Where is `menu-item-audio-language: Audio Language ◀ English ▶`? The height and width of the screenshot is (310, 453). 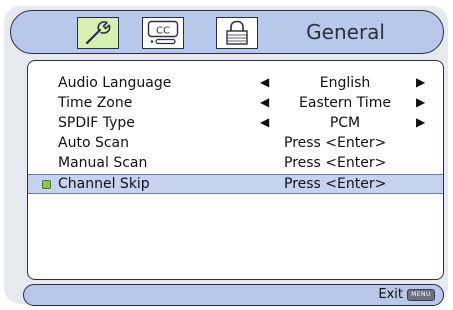
menu-item-audio-language: Audio Language ◀ English ▶ is located at coordinates (235, 84).